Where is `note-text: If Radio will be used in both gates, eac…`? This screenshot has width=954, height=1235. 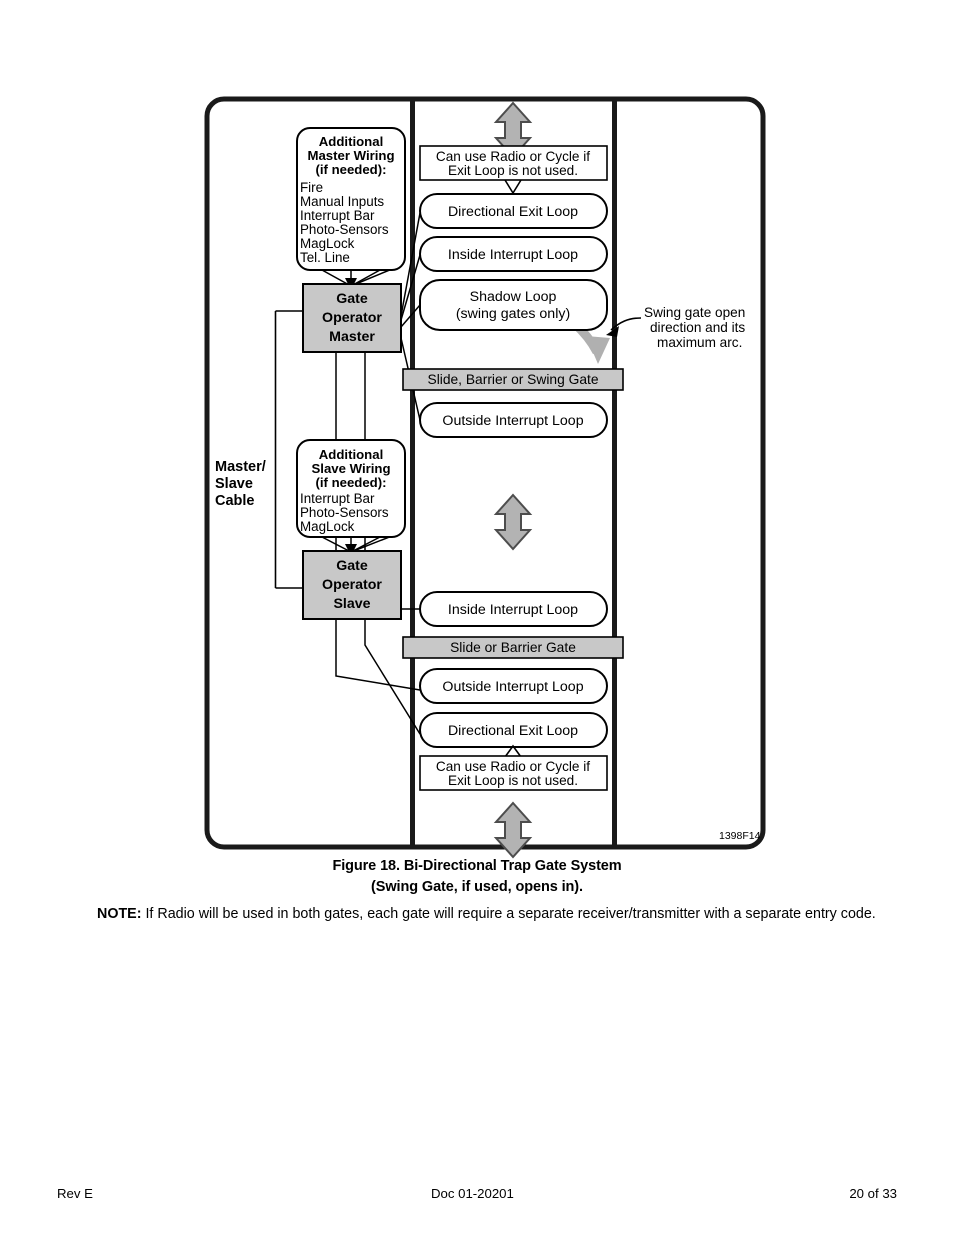 note-text: If Radio will be used in both gates, eac… is located at coordinates (508, 914).